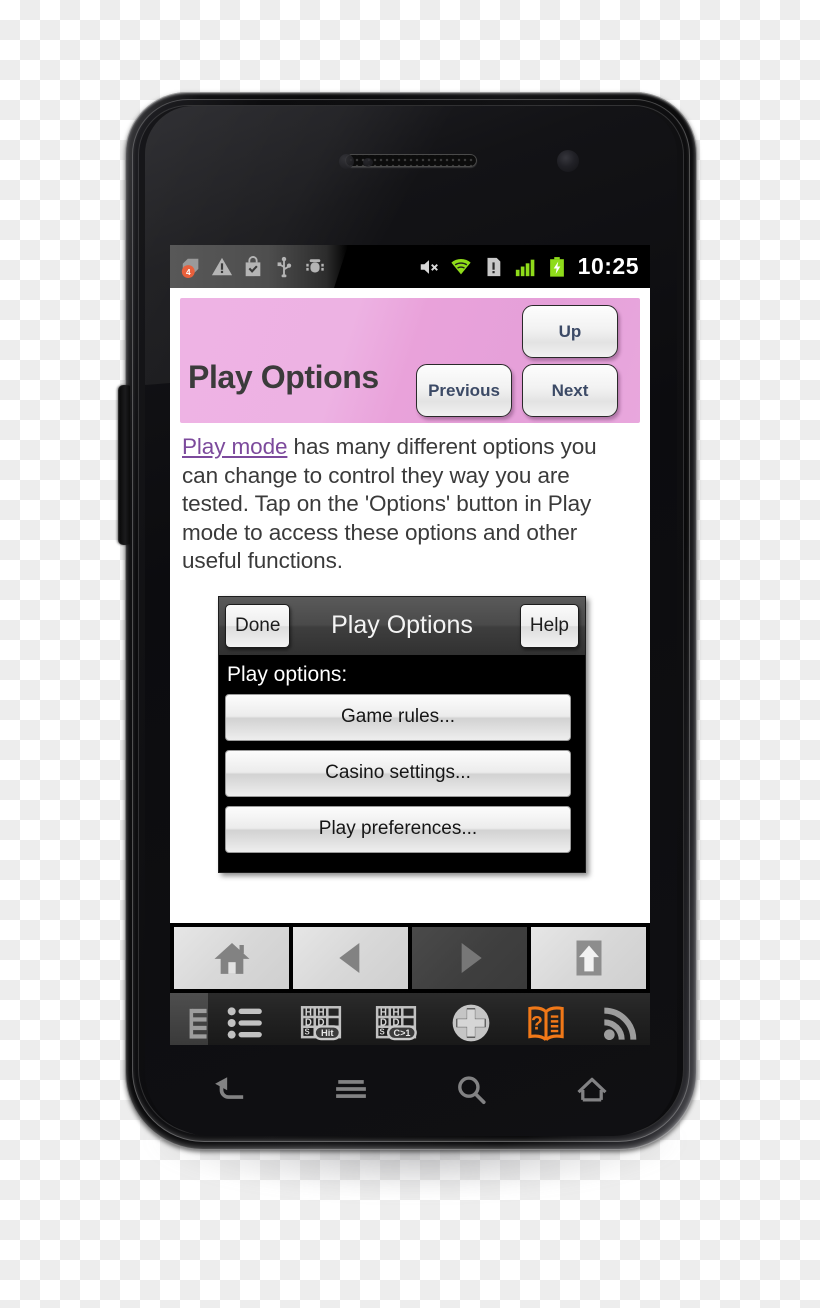 The width and height of the screenshot is (820, 1308). I want to click on next-button: Next, so click(570, 390).